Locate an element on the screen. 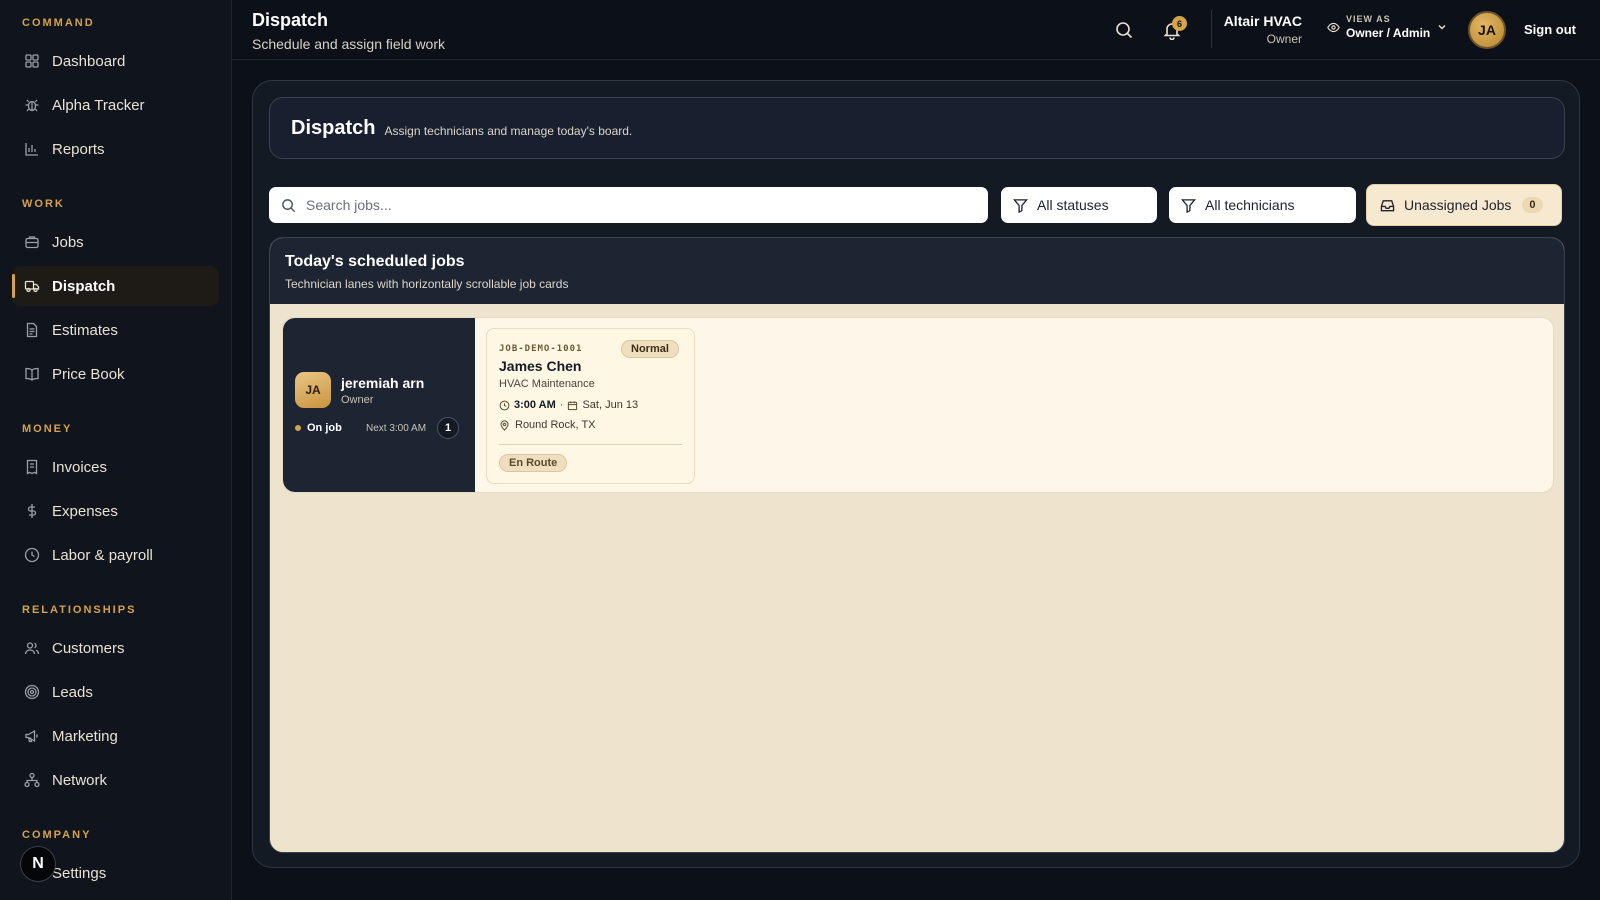 This screenshot has height=900, width=1600. job-card-divider is located at coordinates (590, 444).